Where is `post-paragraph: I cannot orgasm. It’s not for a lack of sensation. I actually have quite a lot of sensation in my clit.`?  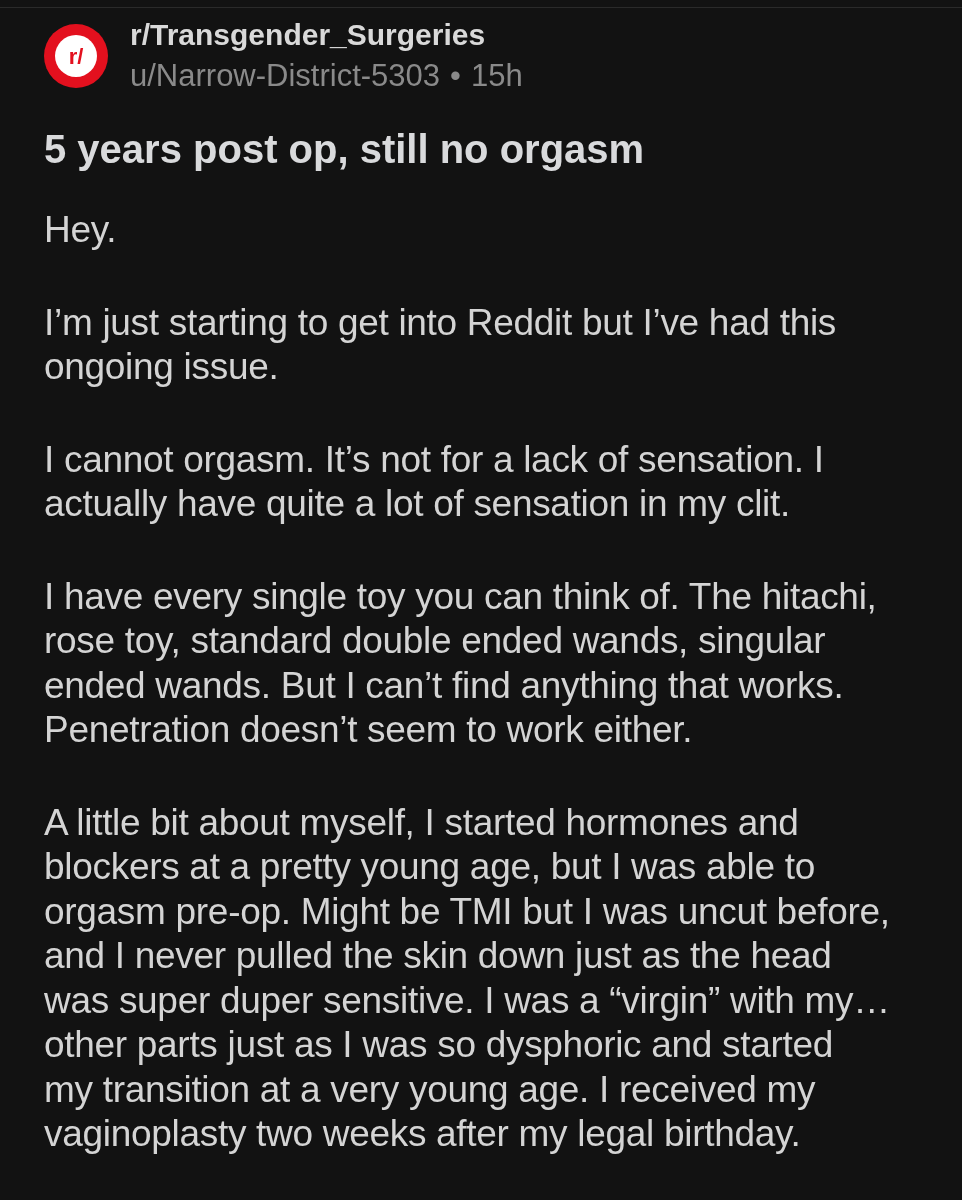
post-paragraph: I cannot orgasm. It’s not for a lack of sensation. I actually have quite a lot of sensation in my clit. is located at coordinates (434, 481).